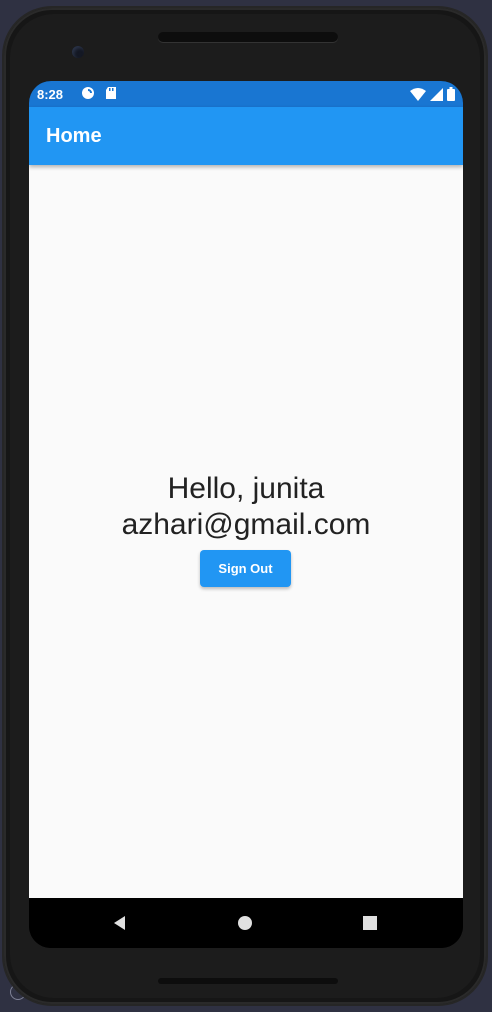 The height and width of the screenshot is (1012, 492). I want to click on bottom-speaker, so click(248, 981).